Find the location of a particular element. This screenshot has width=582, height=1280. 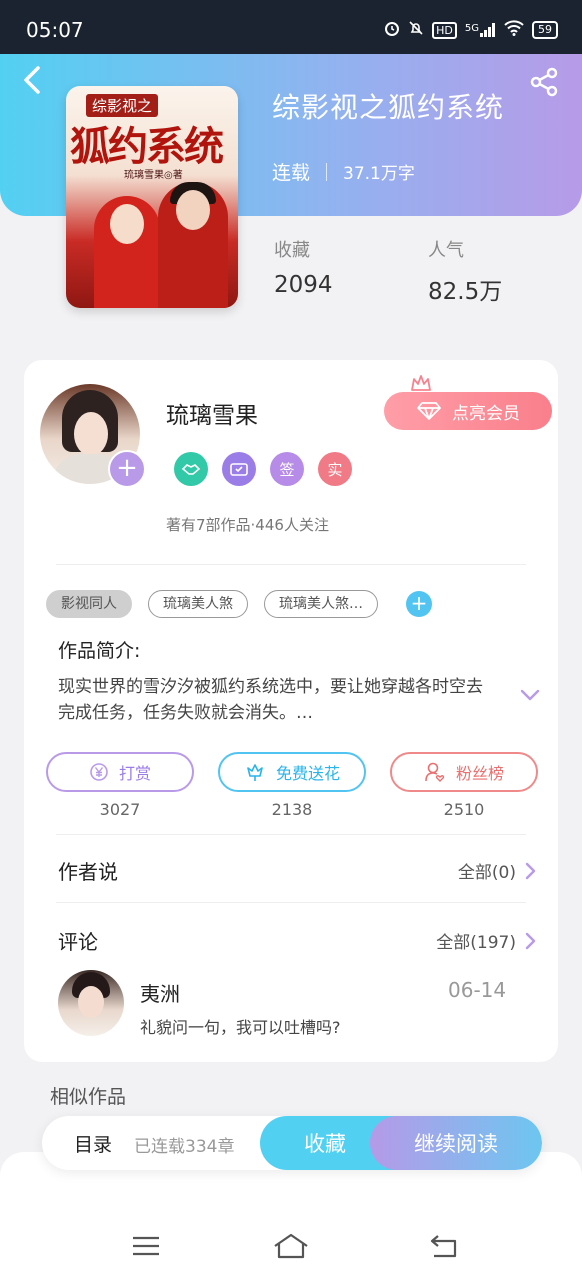

comments-link: 全部(197) is located at coordinates (486, 940).